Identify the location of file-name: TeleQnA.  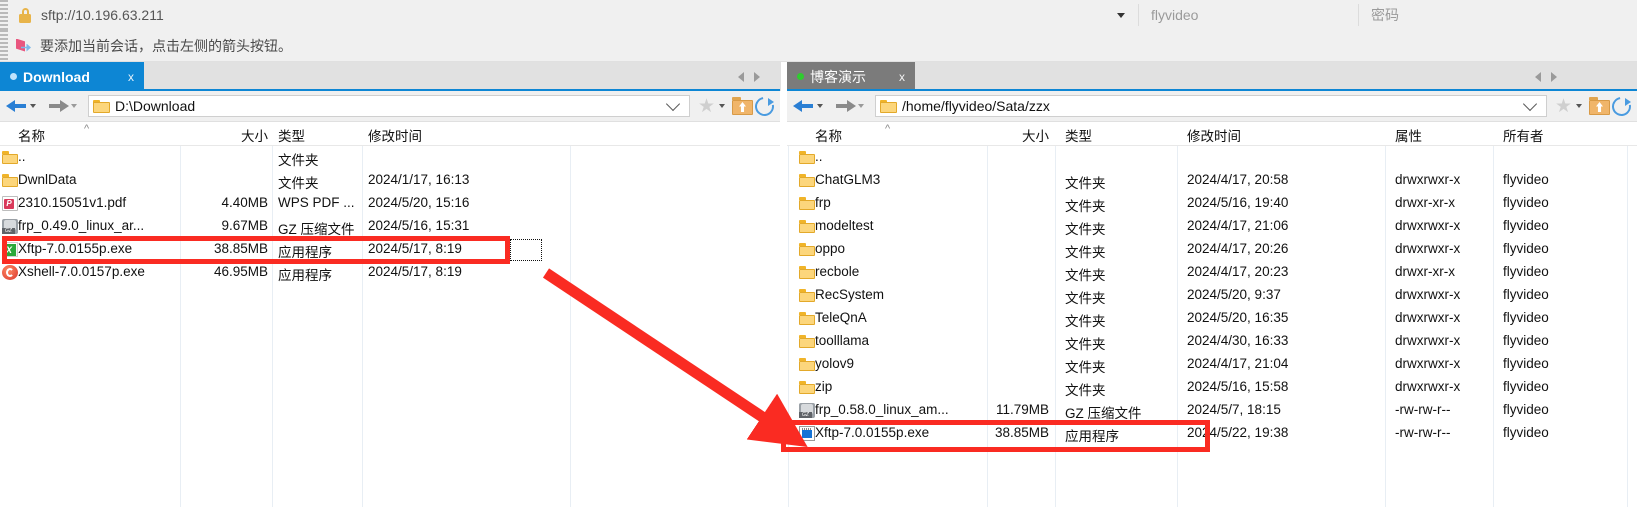
(841, 317).